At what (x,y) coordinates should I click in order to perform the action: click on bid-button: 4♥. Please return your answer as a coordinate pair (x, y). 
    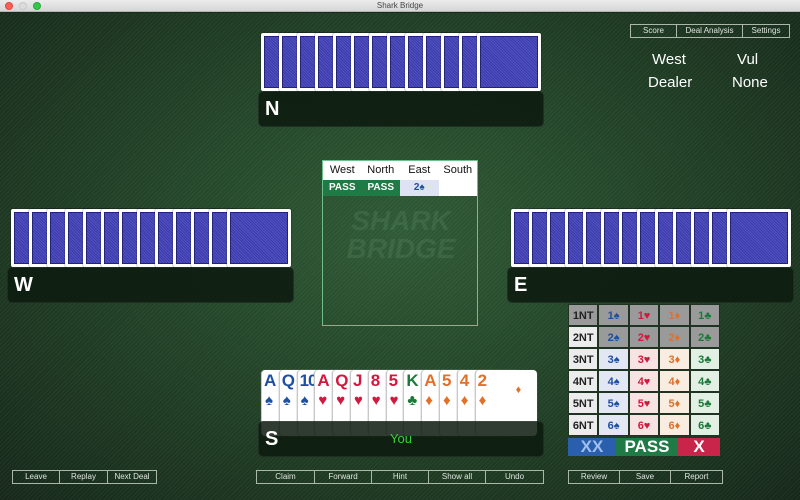
    Looking at the image, I should click on (644, 381).